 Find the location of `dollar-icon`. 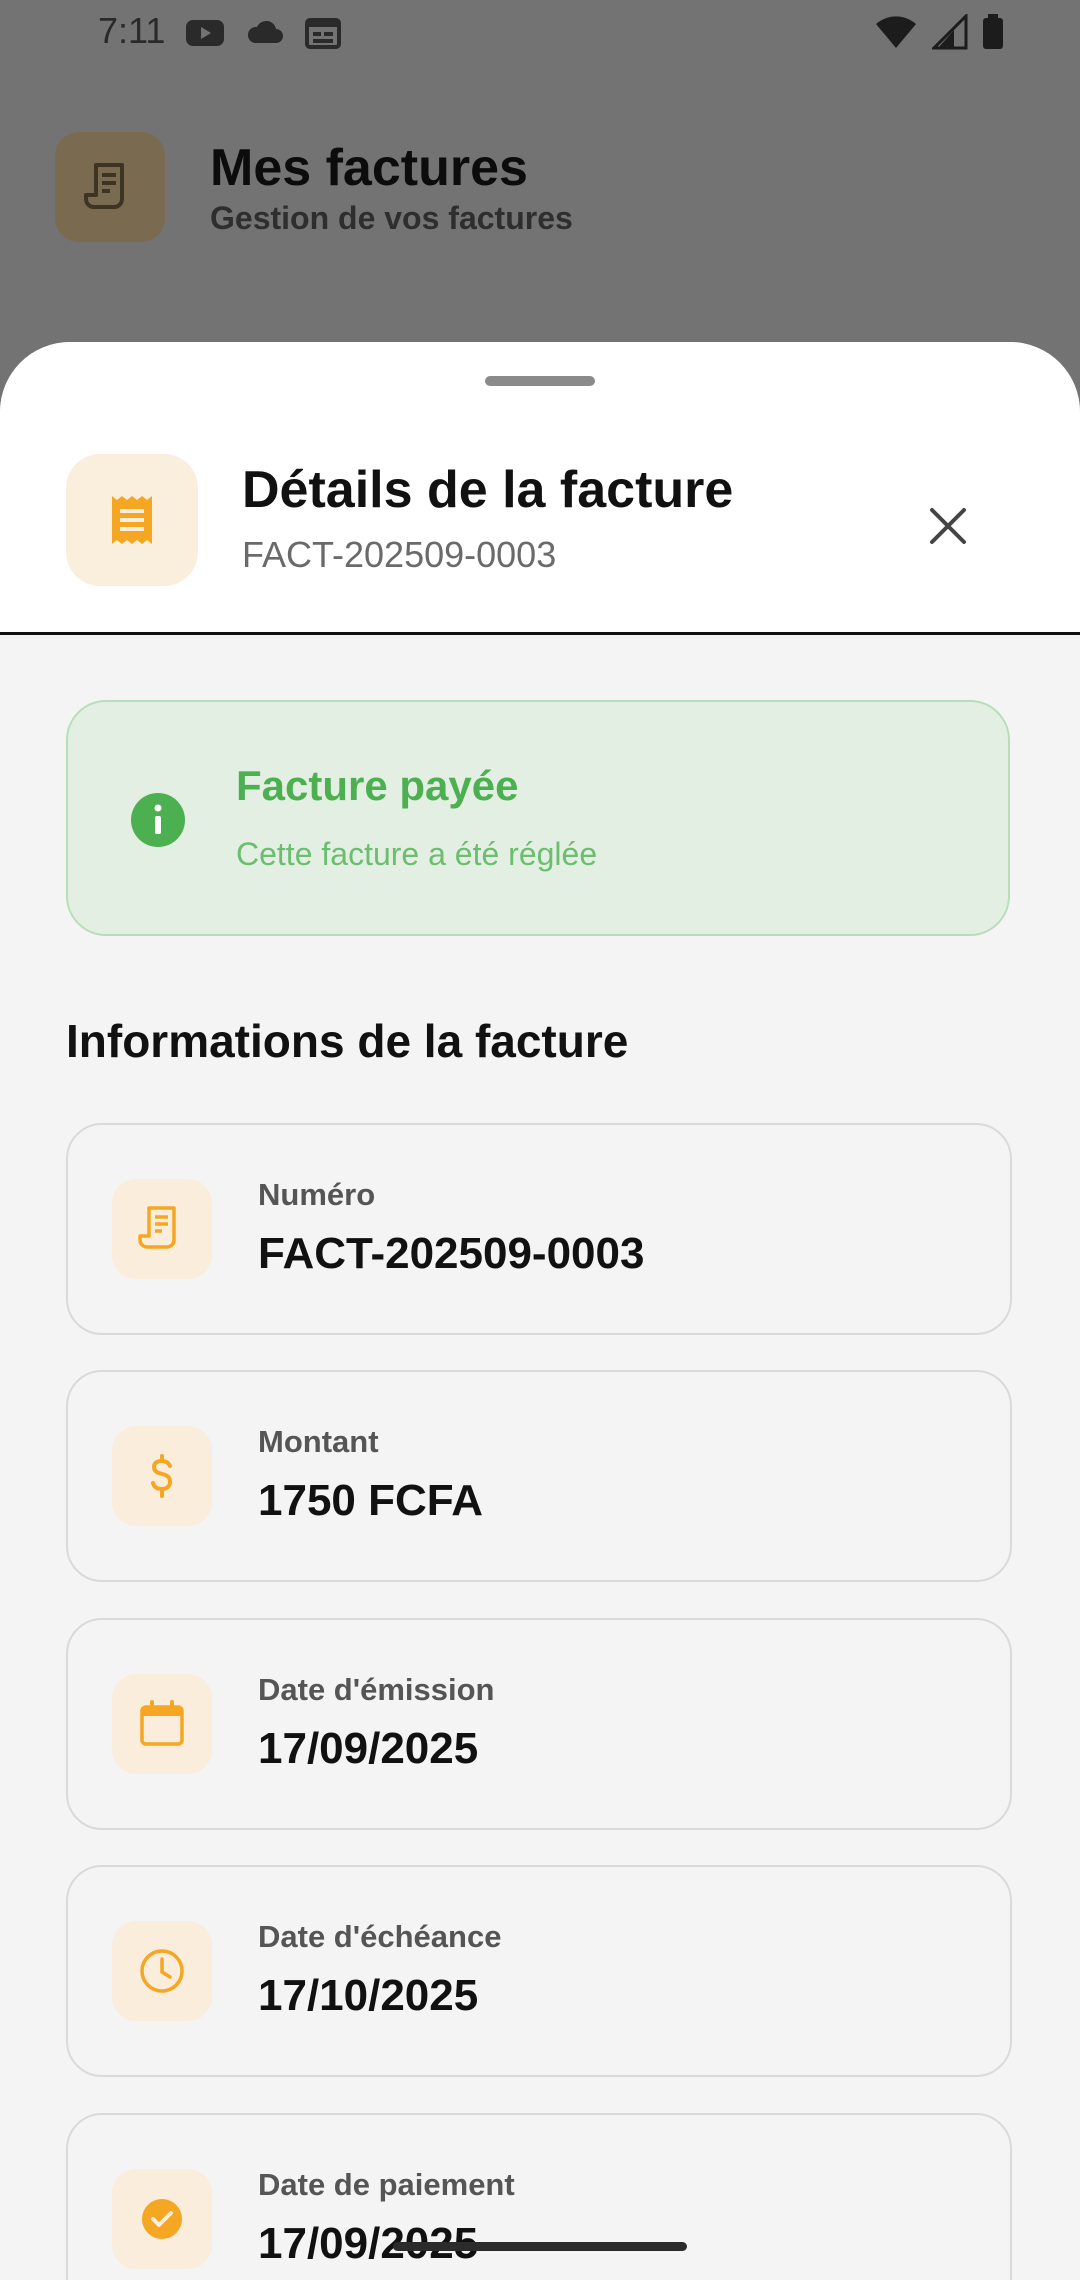

dollar-icon is located at coordinates (162, 1476).